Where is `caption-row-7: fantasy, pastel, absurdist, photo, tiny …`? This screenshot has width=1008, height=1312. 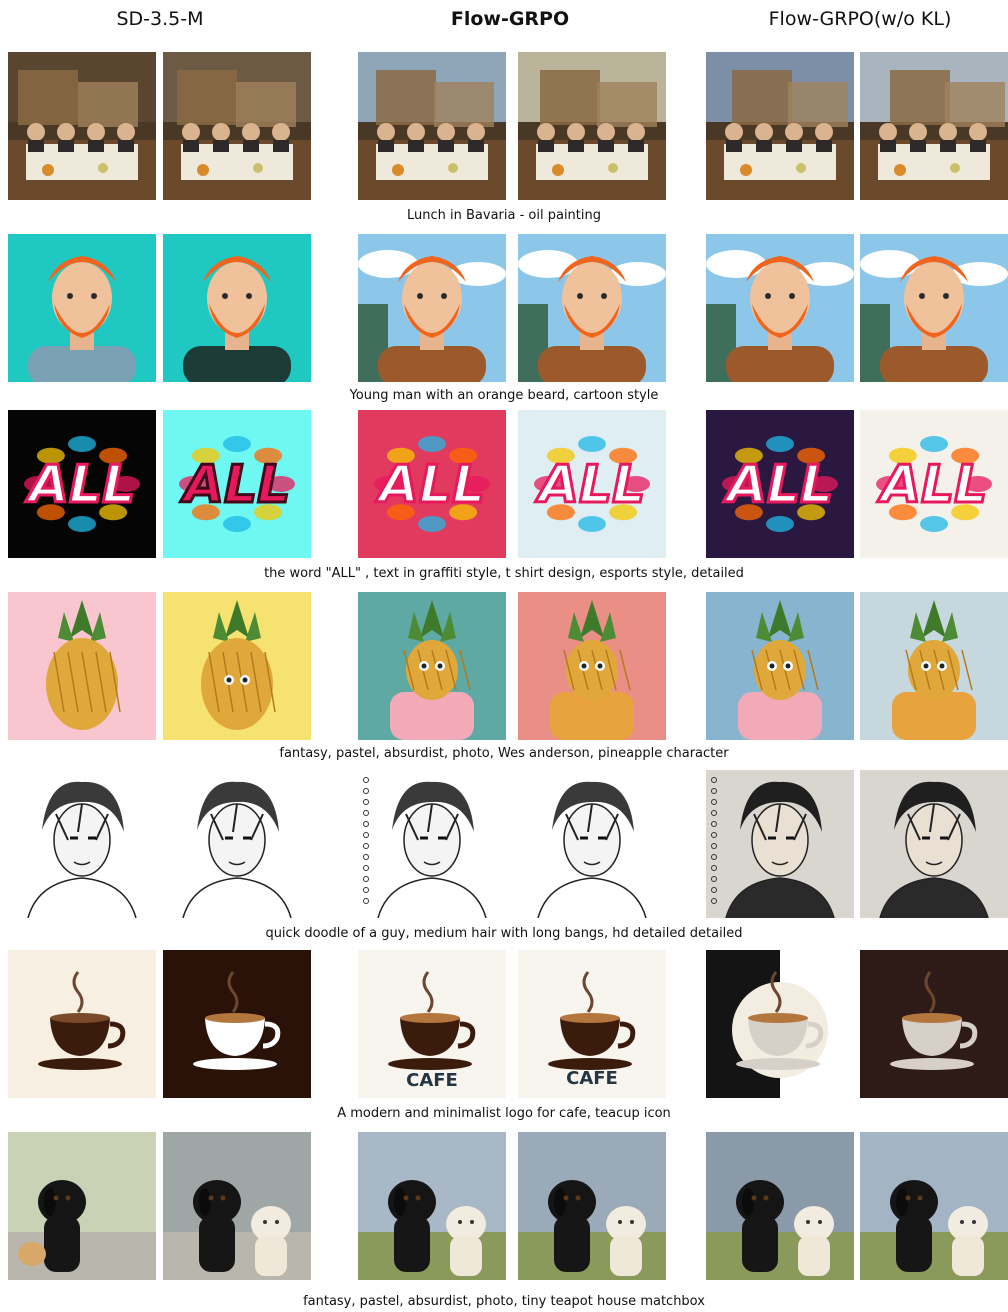
caption-row-7: fantasy, pastel, absurdist, photo, tiny … is located at coordinates (504, 1301).